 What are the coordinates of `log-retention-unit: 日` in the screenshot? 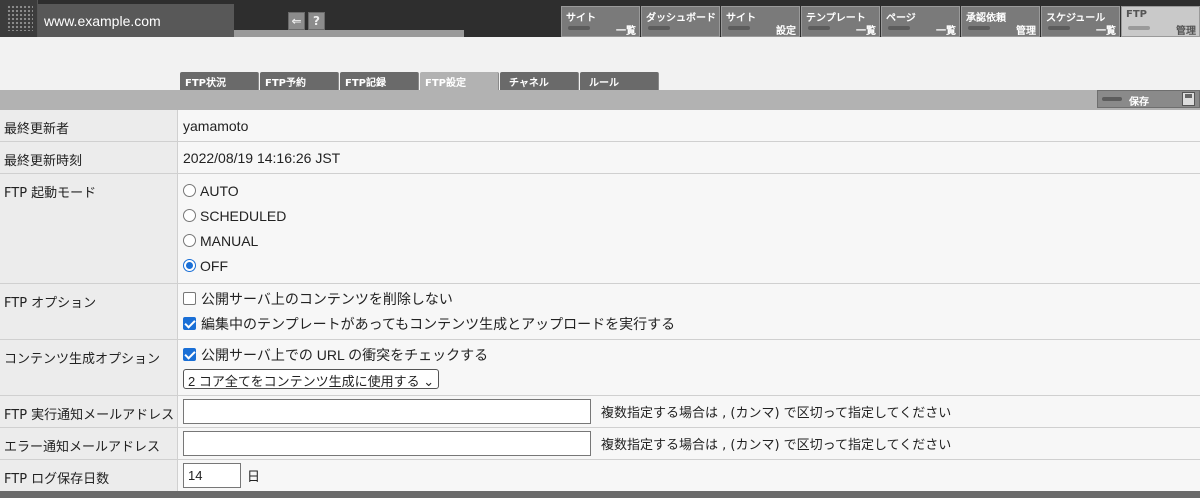 It's located at (254, 477).